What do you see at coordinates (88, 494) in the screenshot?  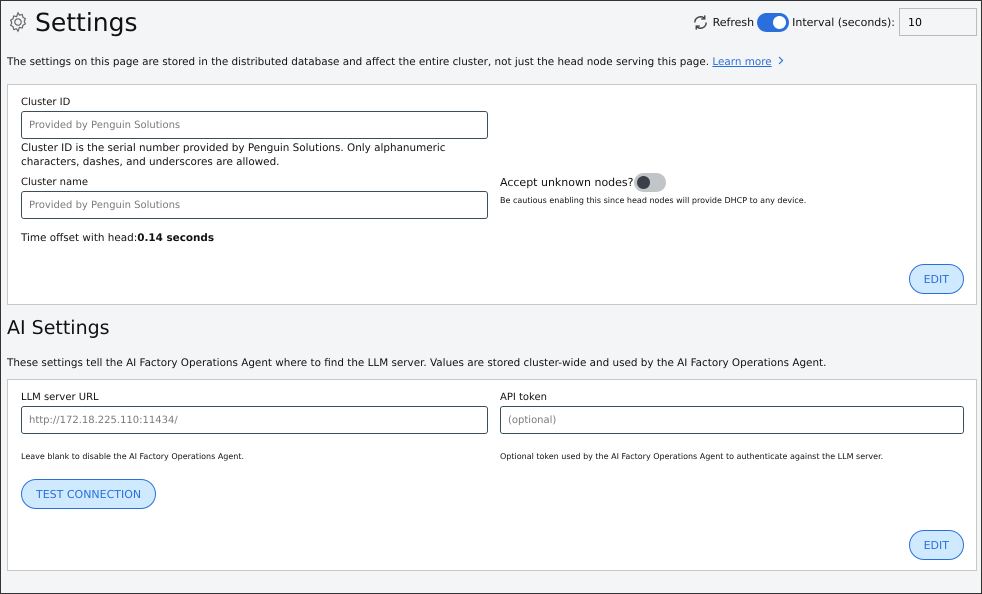 I see `test-connection-button: TEST CONNECTION` at bounding box center [88, 494].